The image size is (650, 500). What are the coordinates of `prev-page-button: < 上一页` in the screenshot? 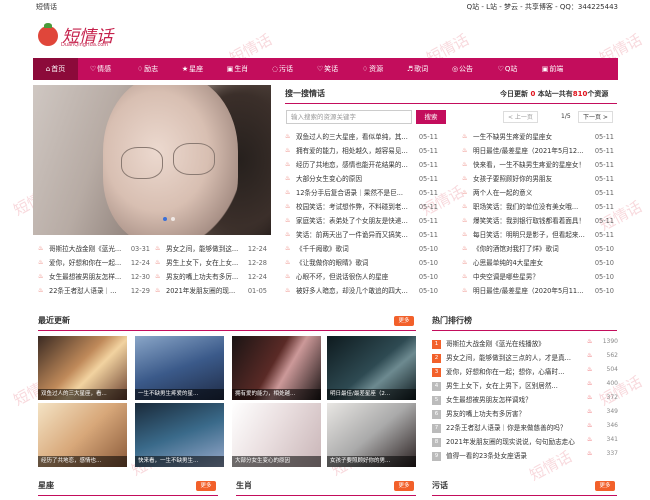 It's located at (520, 117).